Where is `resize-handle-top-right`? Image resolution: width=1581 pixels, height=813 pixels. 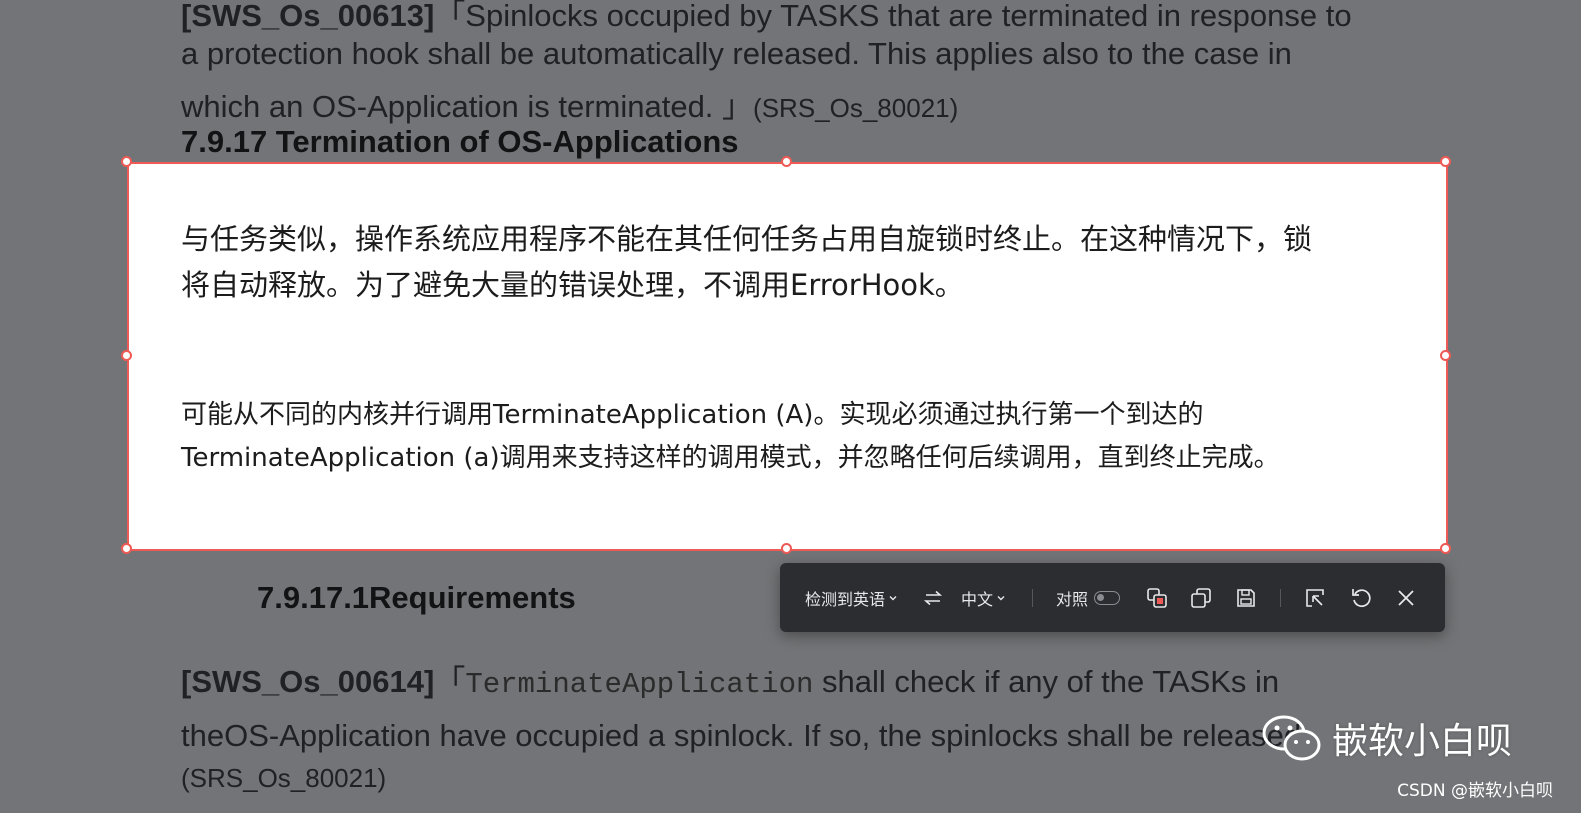 resize-handle-top-right is located at coordinates (1445, 161).